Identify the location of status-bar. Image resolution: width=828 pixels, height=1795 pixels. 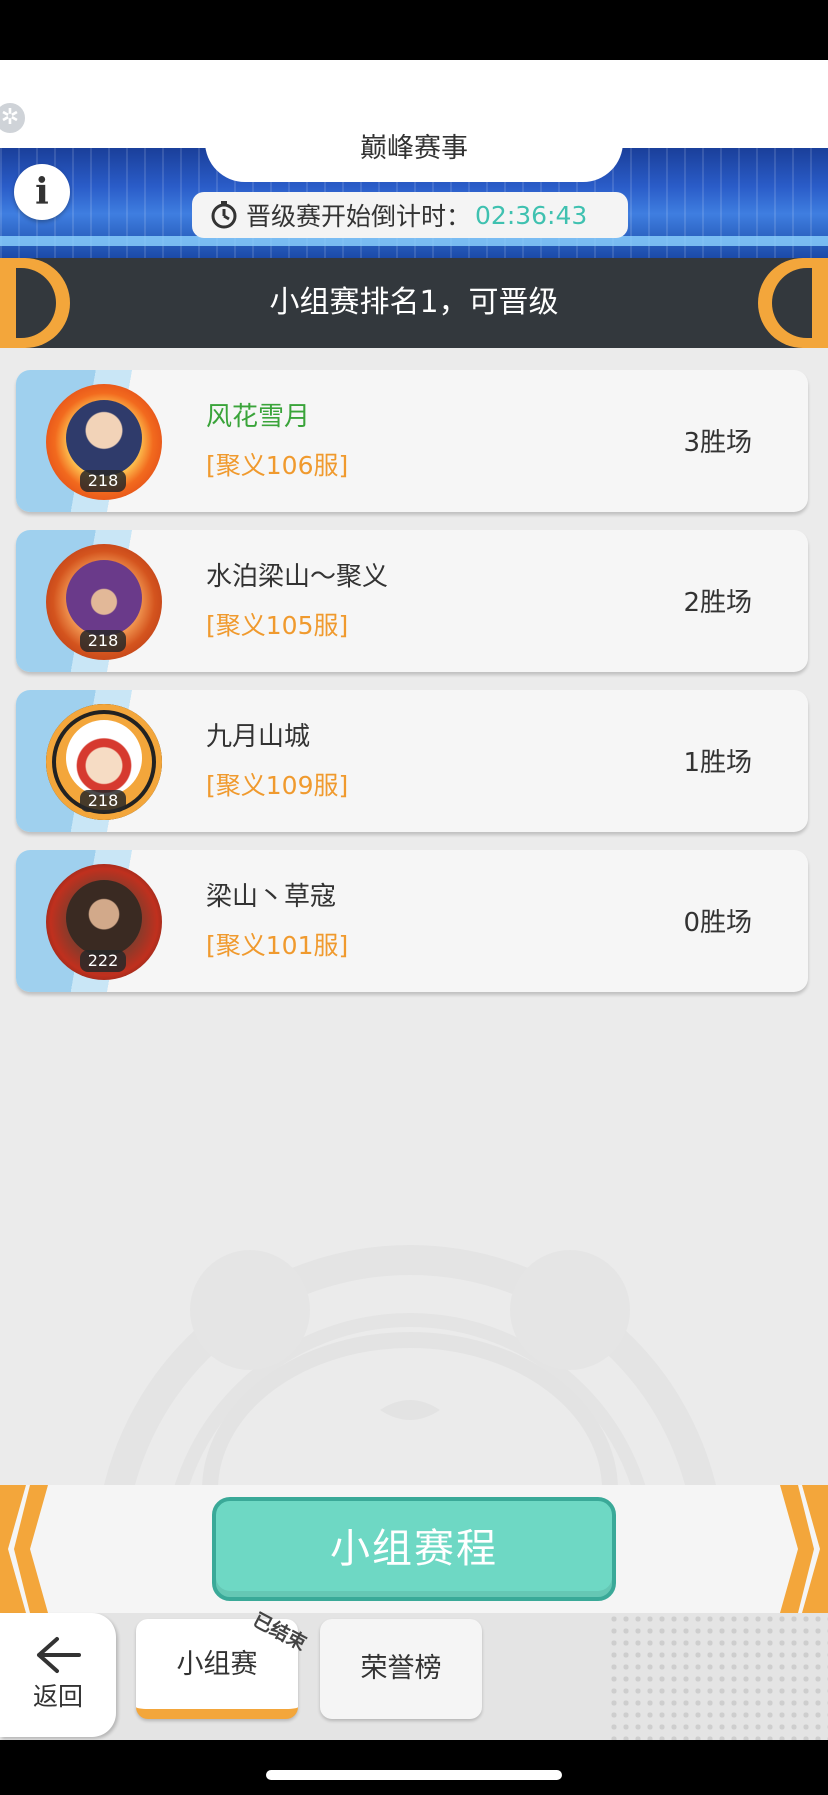
(414, 30).